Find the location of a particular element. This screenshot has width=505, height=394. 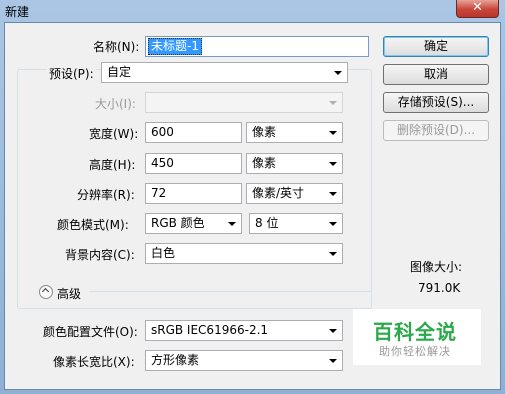

resolution-input: 72 is located at coordinates (193, 193).